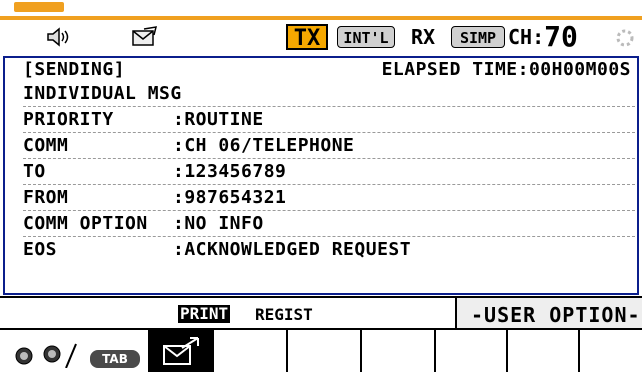 Image resolution: width=642 pixels, height=372 pixels. I want to click on field-value: :123456789, so click(230, 171).